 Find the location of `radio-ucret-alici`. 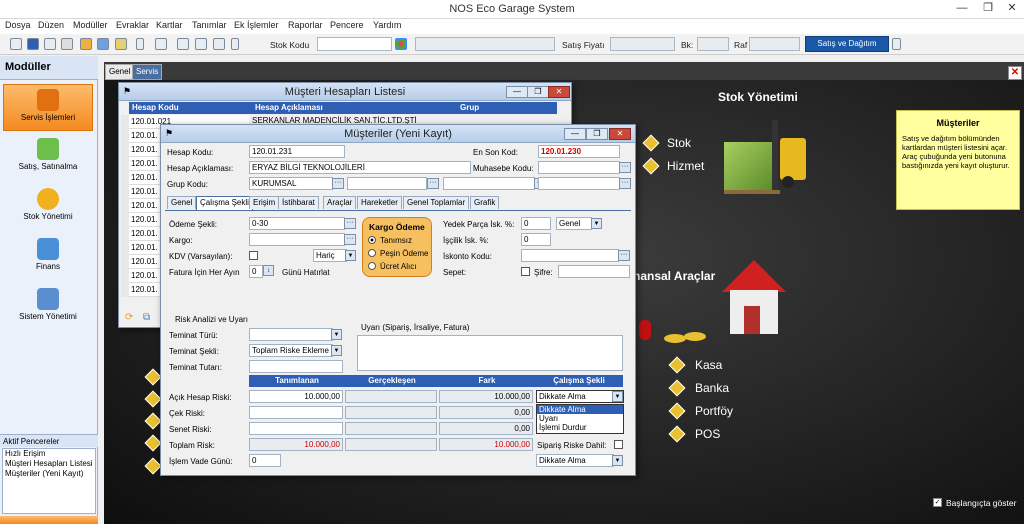

radio-ucret-alici is located at coordinates (372, 266).